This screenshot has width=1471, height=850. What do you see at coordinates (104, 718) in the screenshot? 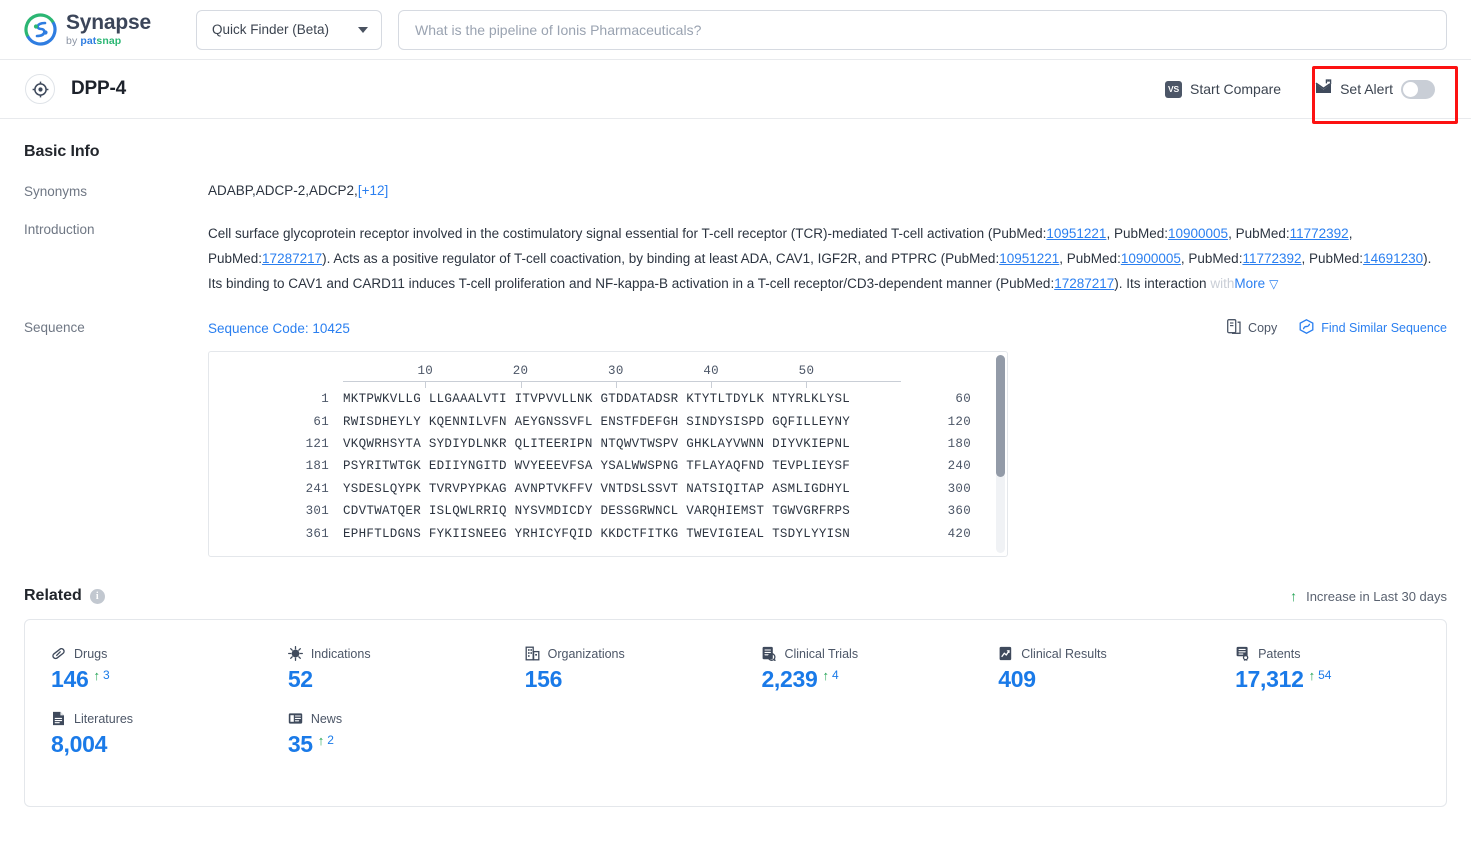
I see `stat-label: Literatures` at bounding box center [104, 718].